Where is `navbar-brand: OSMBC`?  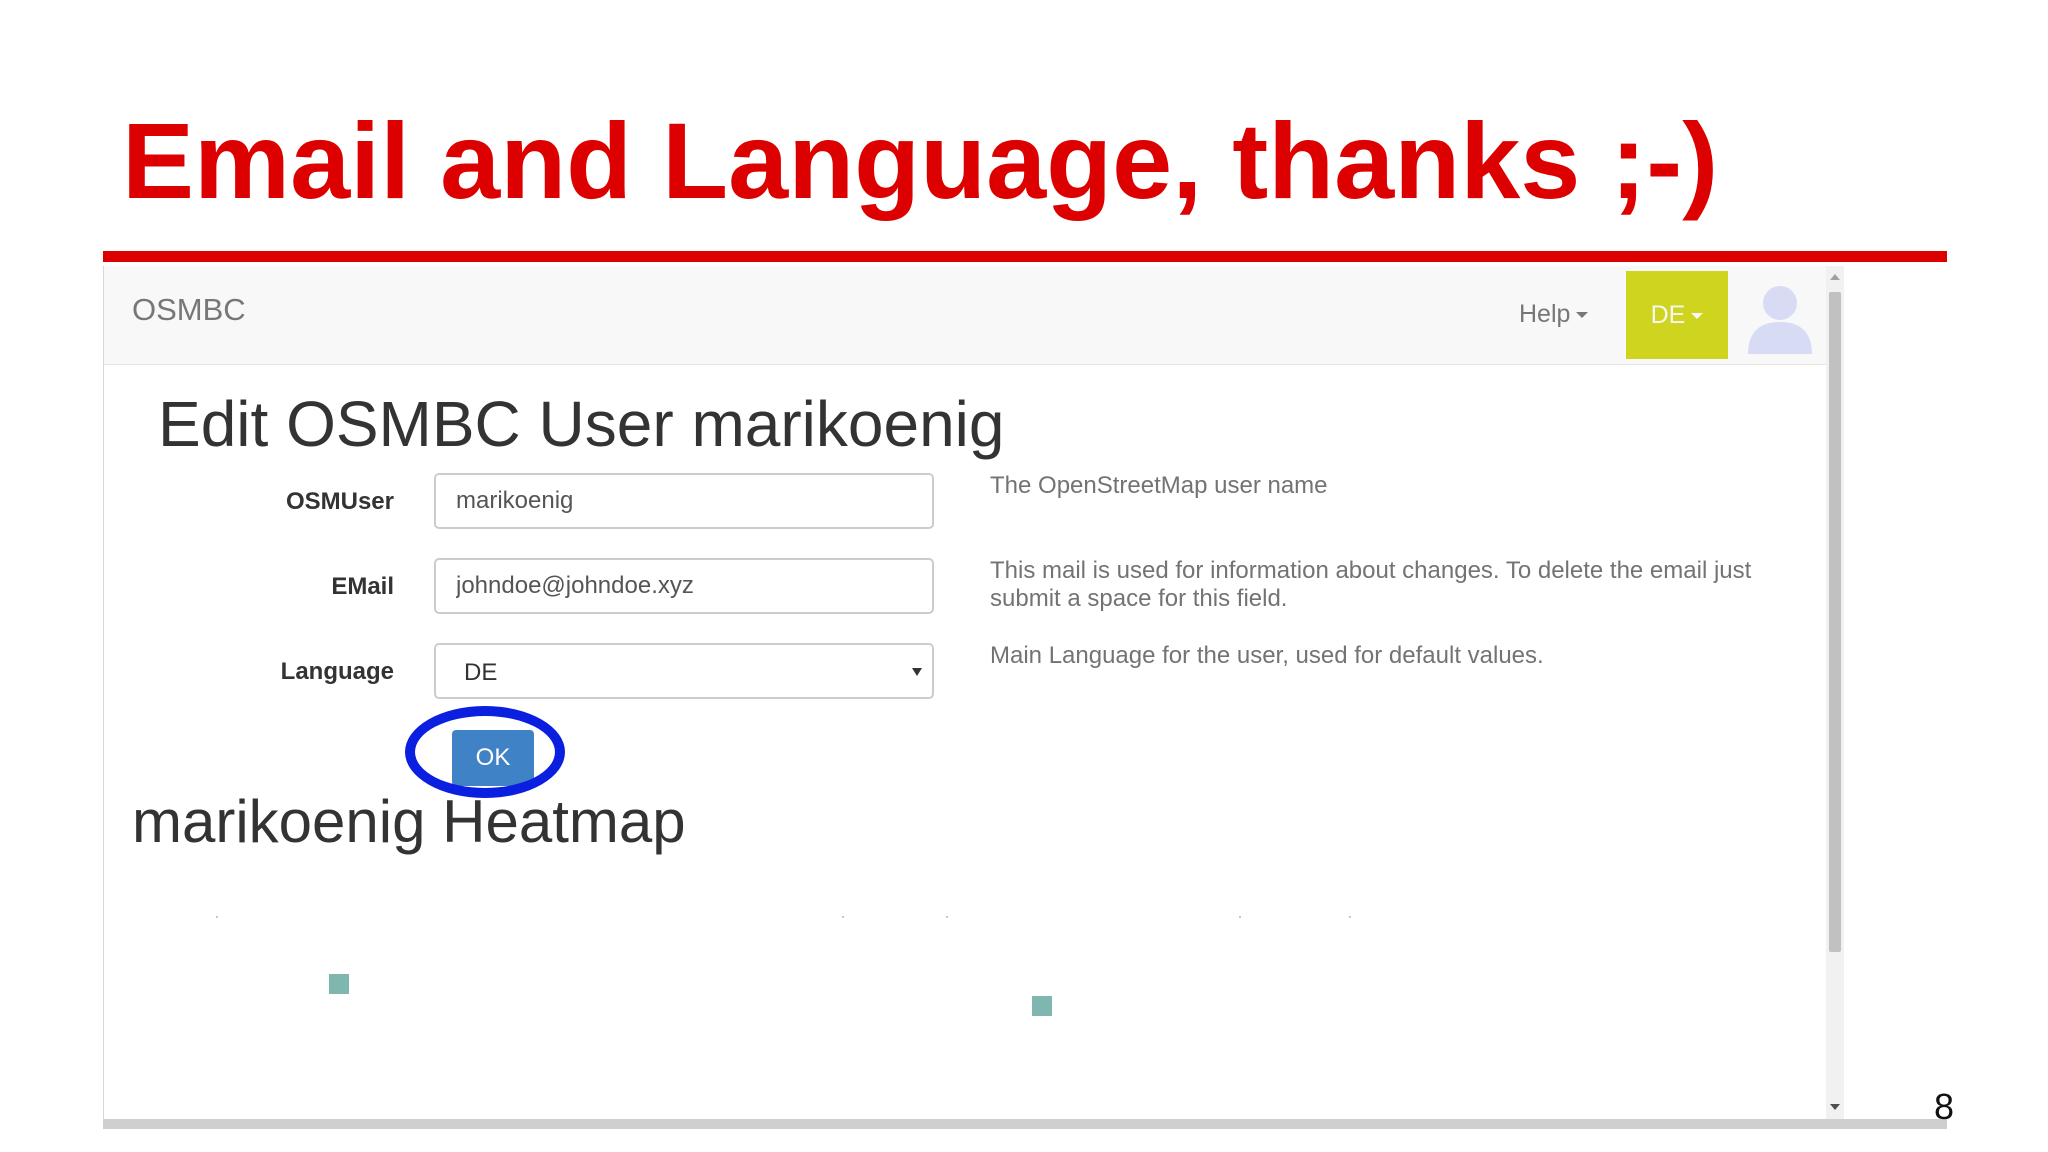
navbar-brand: OSMBC is located at coordinates (189, 310).